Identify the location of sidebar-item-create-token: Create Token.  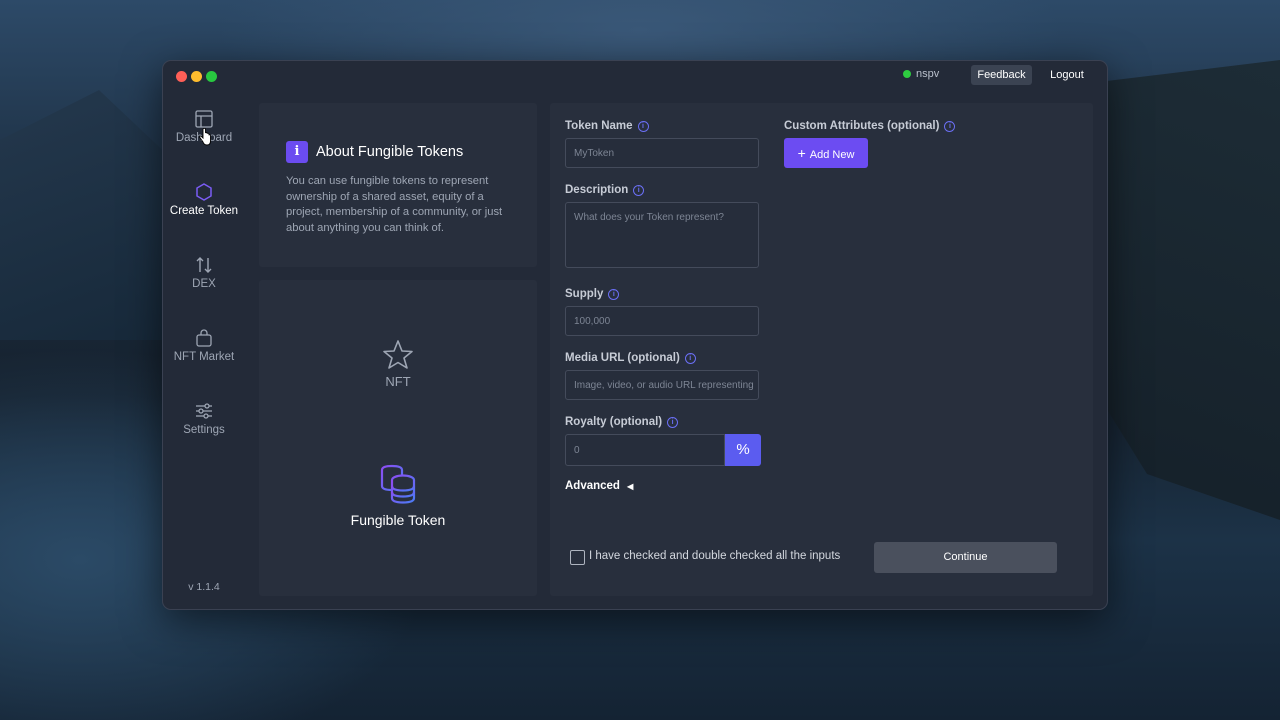
(204, 199).